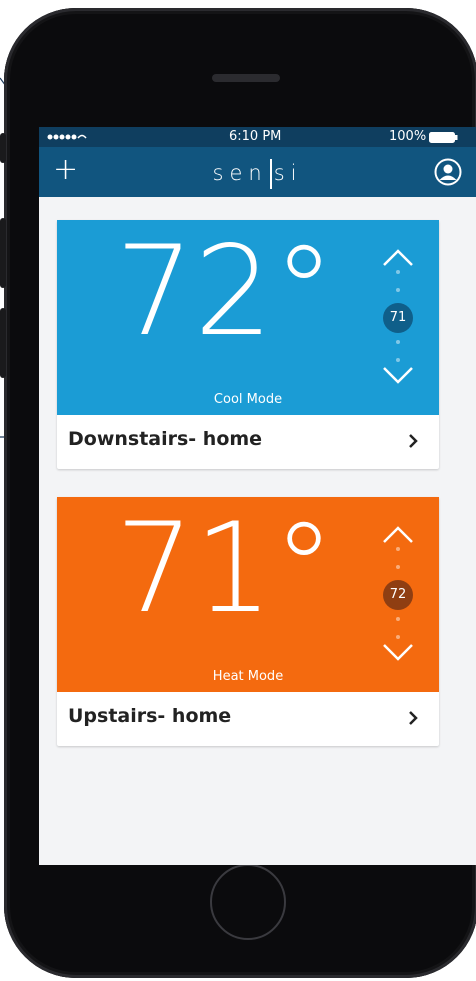 The image size is (476, 981). Describe the element at coordinates (448, 172) in the screenshot. I see `profile-icon` at that location.